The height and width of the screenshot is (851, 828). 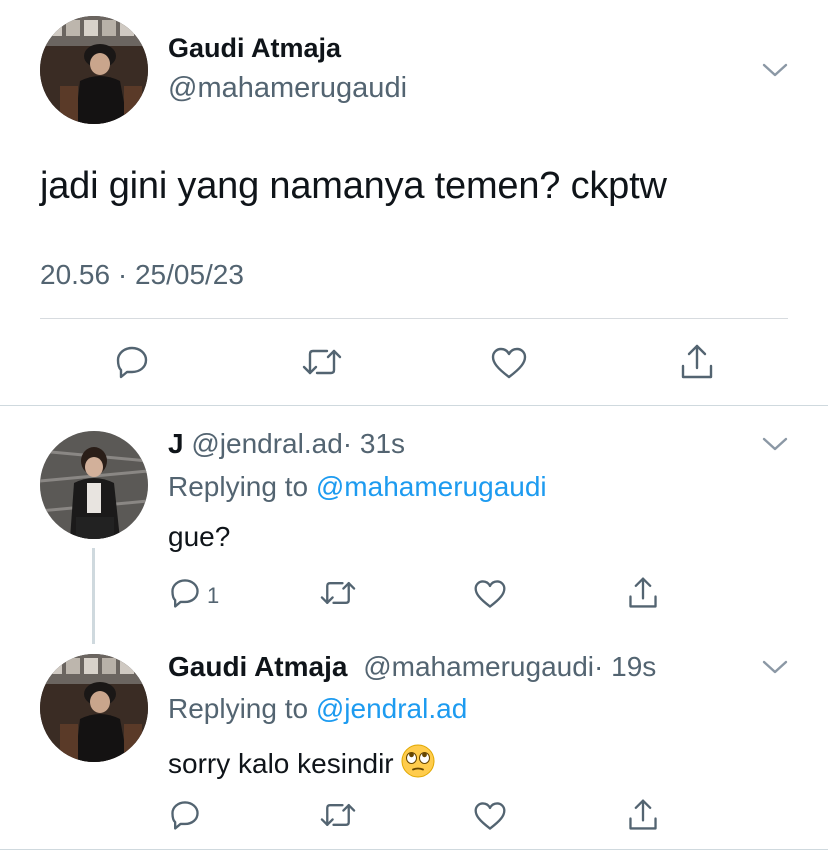 What do you see at coordinates (176, 443) in the screenshot?
I see `reply-1-display-name: J` at bounding box center [176, 443].